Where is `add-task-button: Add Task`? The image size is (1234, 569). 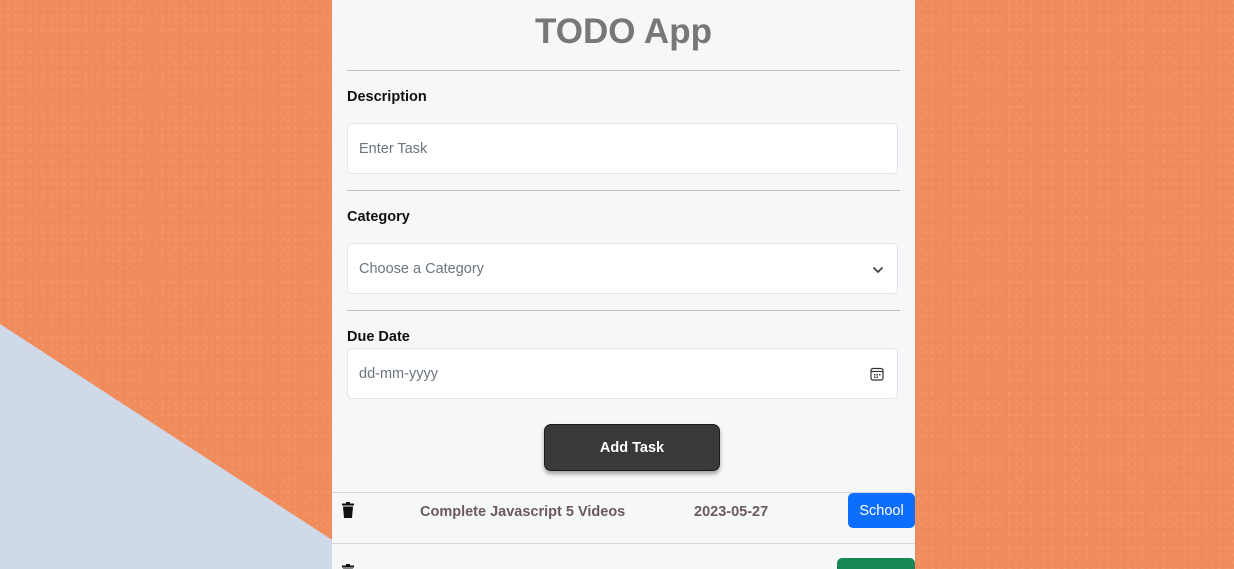
add-task-button: Add Task is located at coordinates (632, 447).